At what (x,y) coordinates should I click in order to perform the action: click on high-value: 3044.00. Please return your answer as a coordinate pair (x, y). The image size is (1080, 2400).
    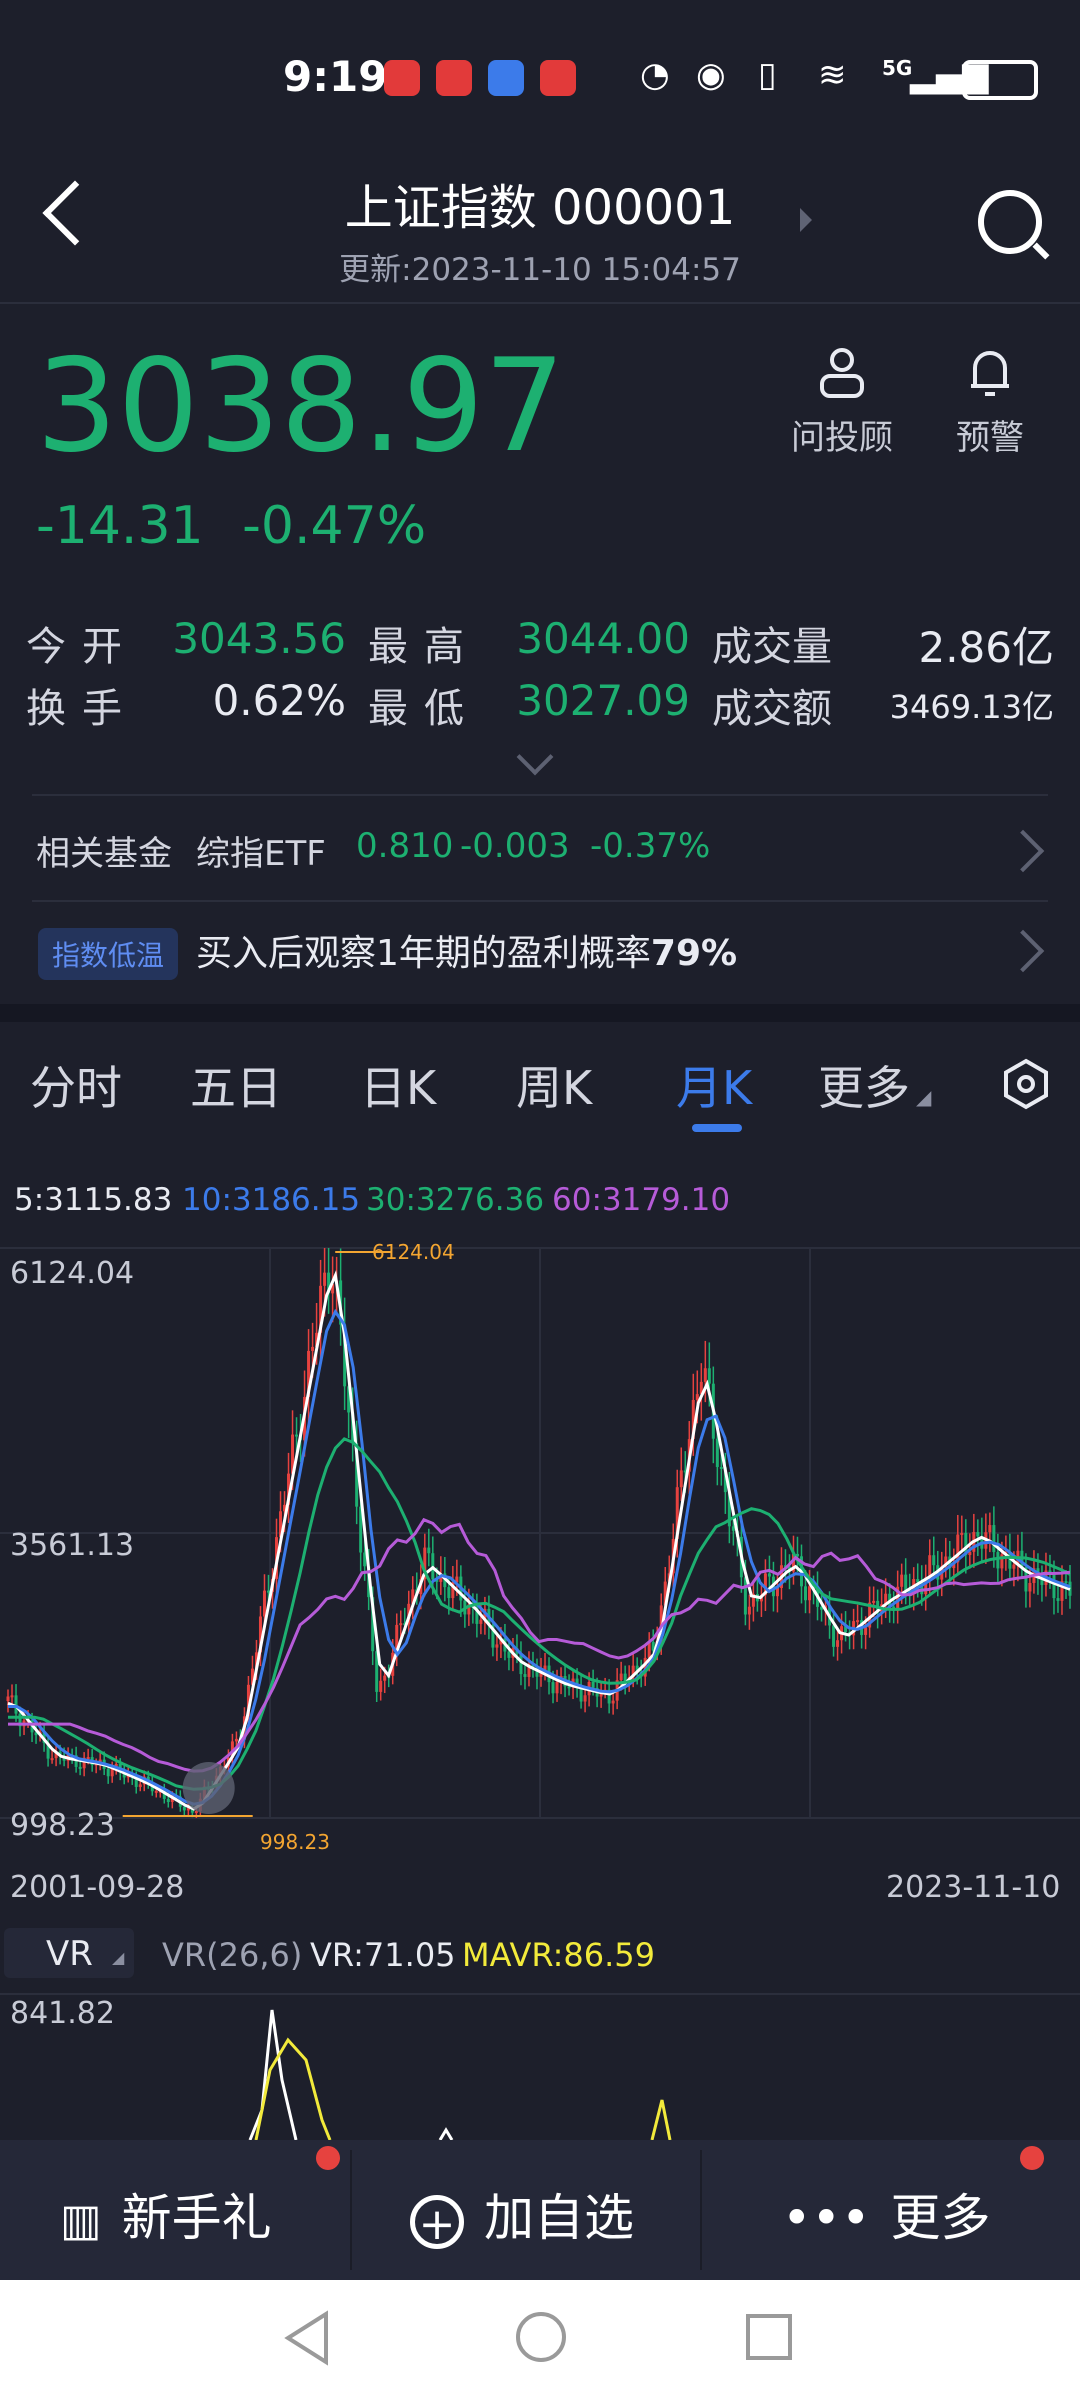
    Looking at the image, I should click on (603, 638).